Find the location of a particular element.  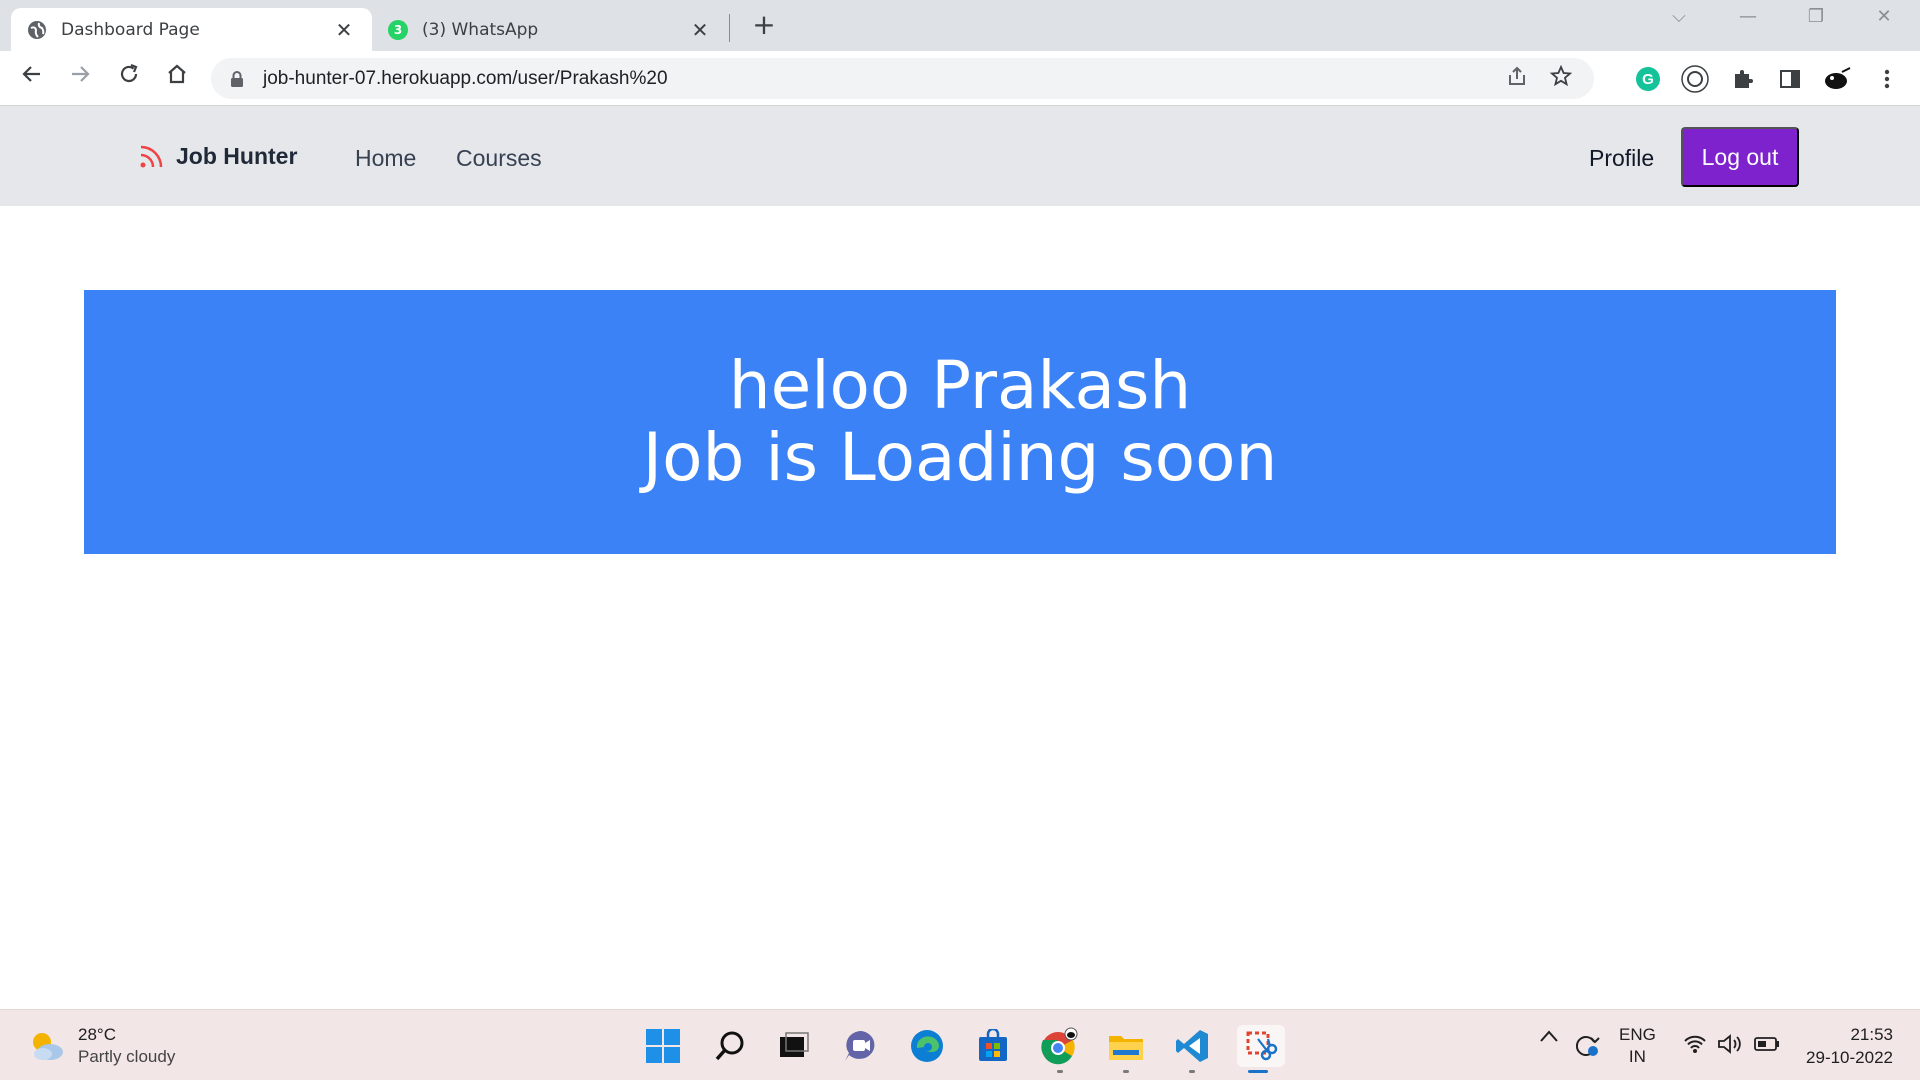

home-icon is located at coordinates (177, 74).